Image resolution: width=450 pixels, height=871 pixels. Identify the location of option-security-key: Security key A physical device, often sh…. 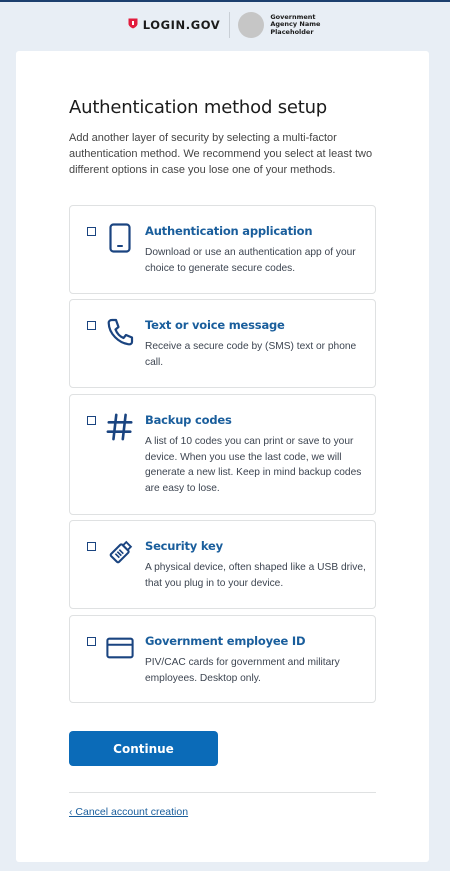
(222, 564).